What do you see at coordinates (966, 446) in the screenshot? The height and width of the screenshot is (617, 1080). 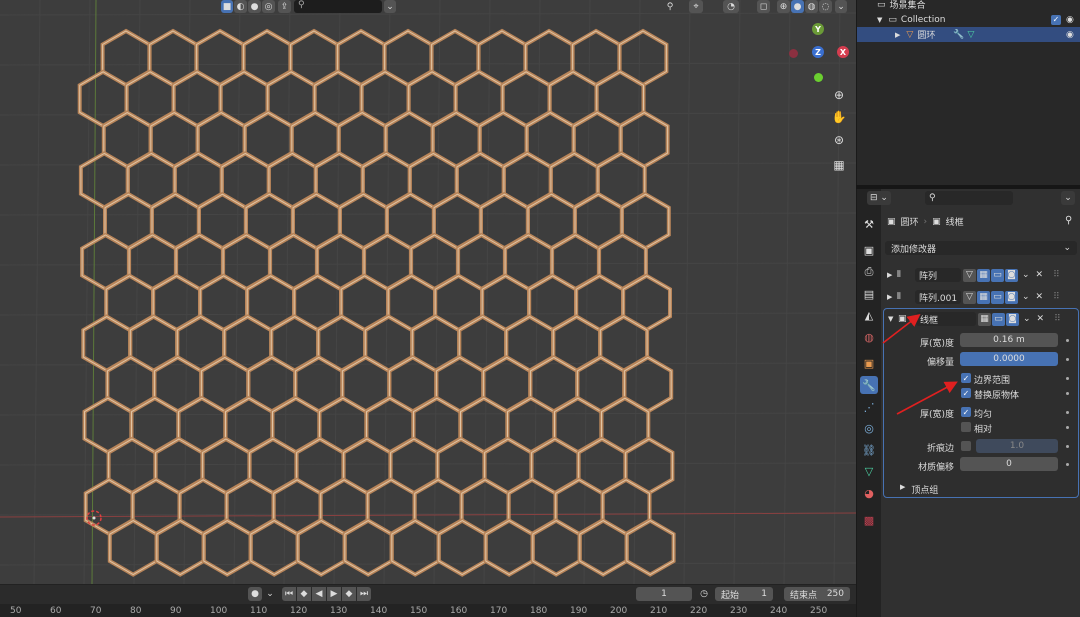 I see `crease-checkbox` at bounding box center [966, 446].